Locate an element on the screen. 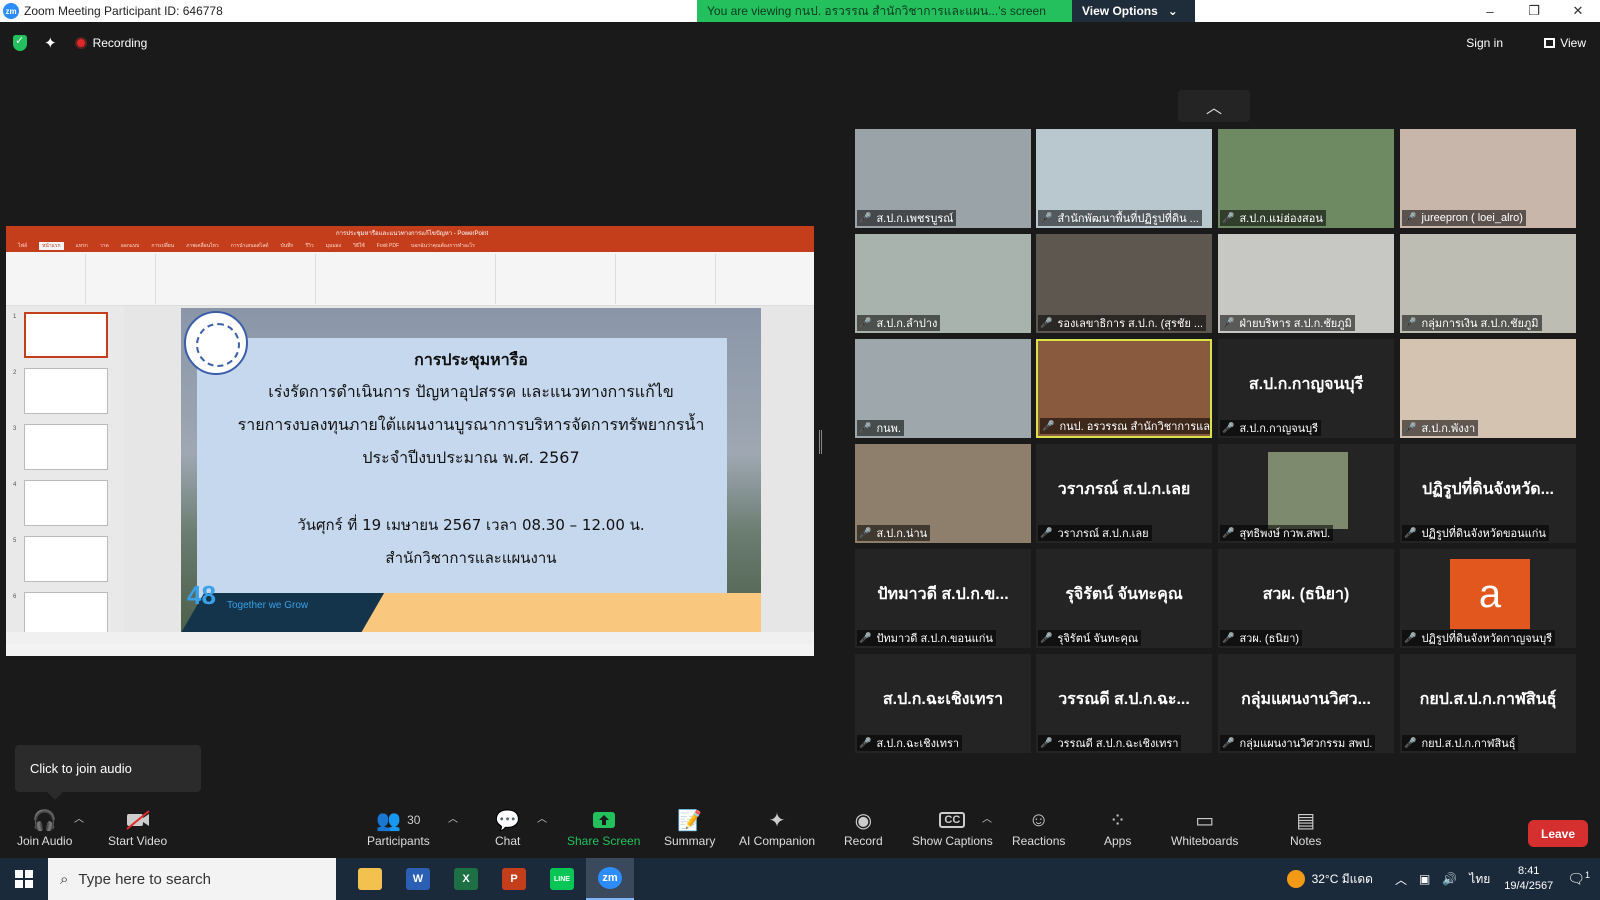 Image resolution: width=1600 pixels, height=900 pixels. participant-tile: a 🎤 ปฏิรูปที่ดินจังหวัดกาญจนบุรี is located at coordinates (1488, 598).